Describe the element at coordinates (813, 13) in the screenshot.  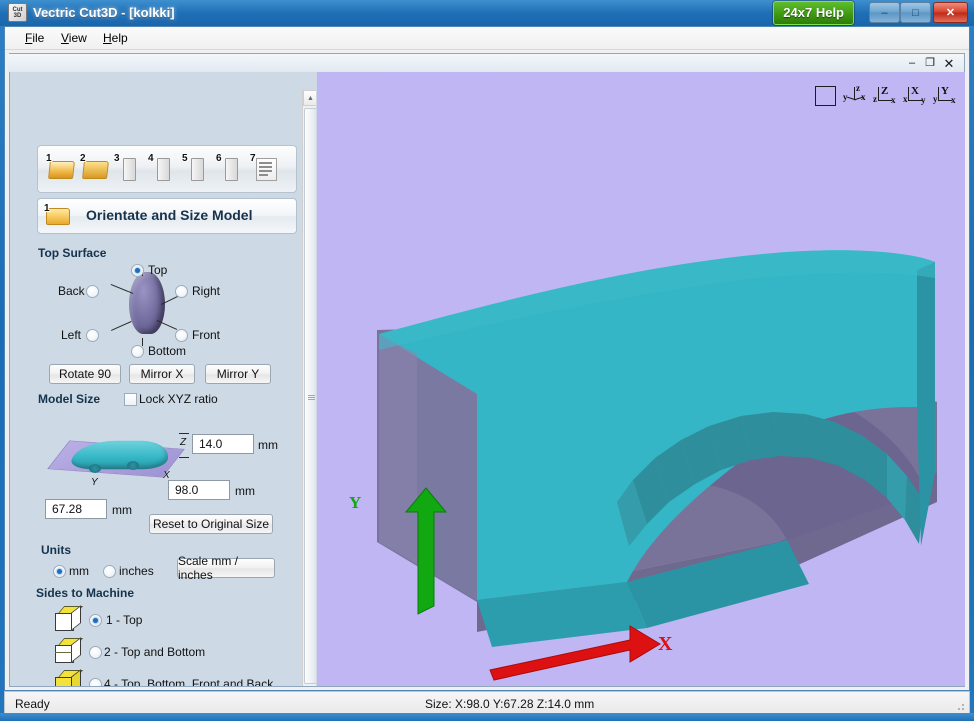
I see `help-badge-button: 24x7 Help` at that location.